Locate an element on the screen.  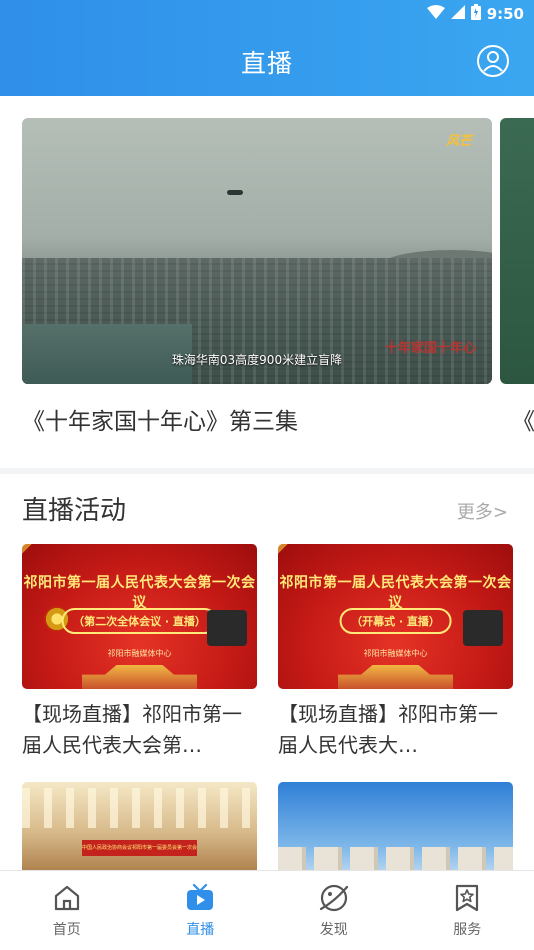
more-link: 更多> is located at coordinates (482, 511).